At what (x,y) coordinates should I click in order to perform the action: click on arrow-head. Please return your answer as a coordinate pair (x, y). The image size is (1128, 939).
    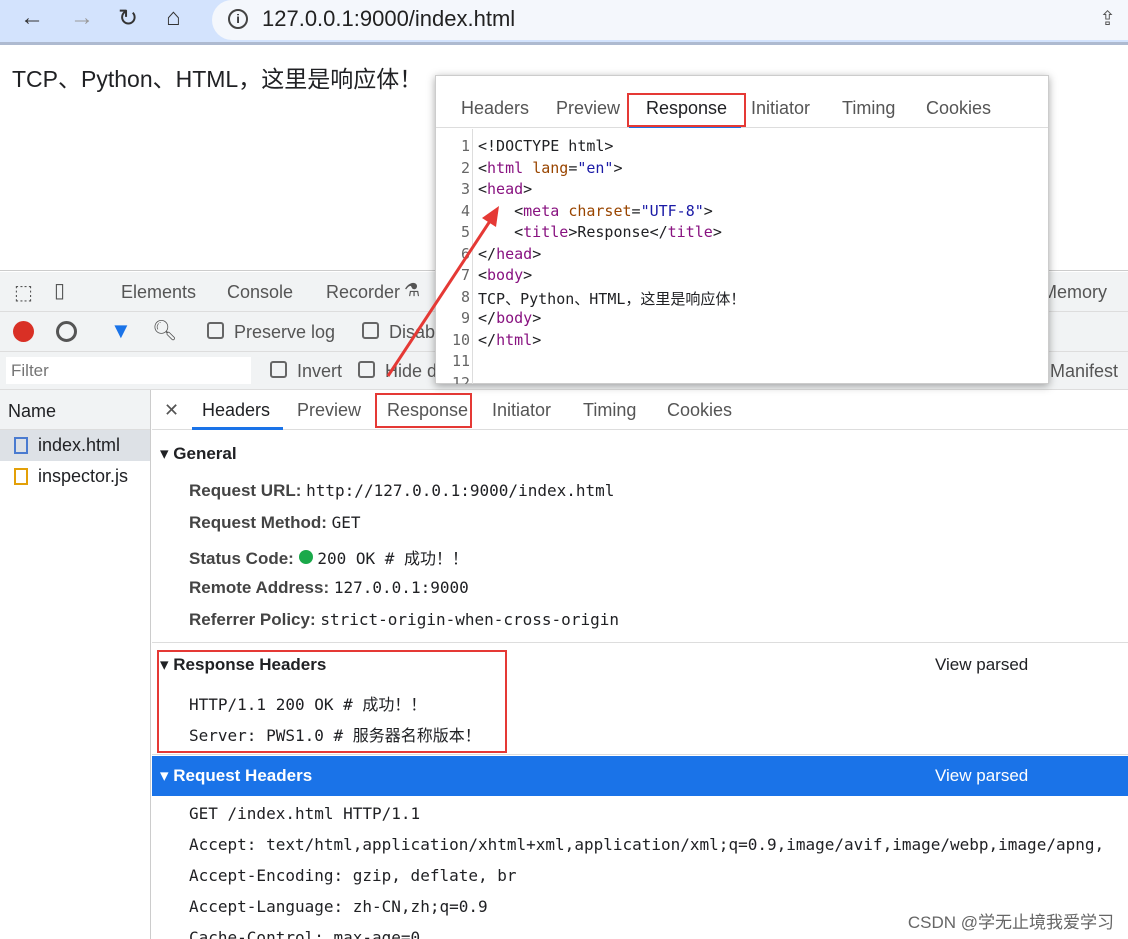
    Looking at the image, I should click on (490, 216).